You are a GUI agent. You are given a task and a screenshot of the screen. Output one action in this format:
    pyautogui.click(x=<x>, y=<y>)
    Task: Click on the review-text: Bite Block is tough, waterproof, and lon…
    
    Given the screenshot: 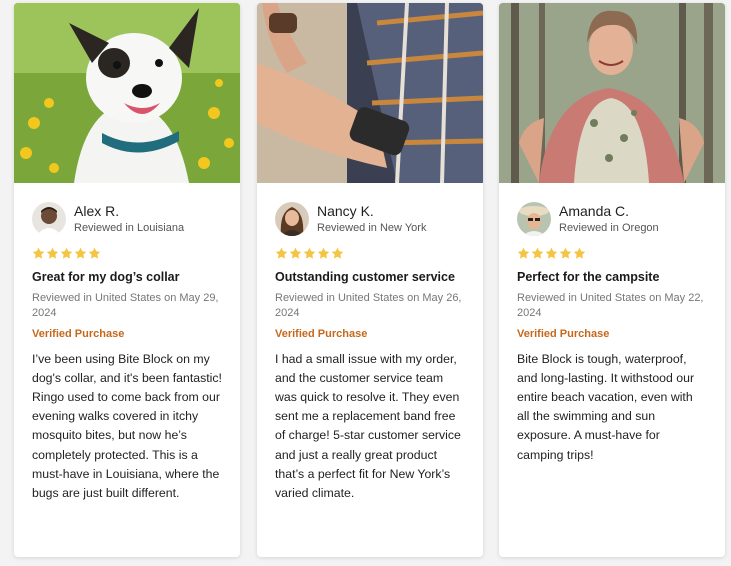 What is the action you would take?
    pyautogui.click(x=606, y=407)
    